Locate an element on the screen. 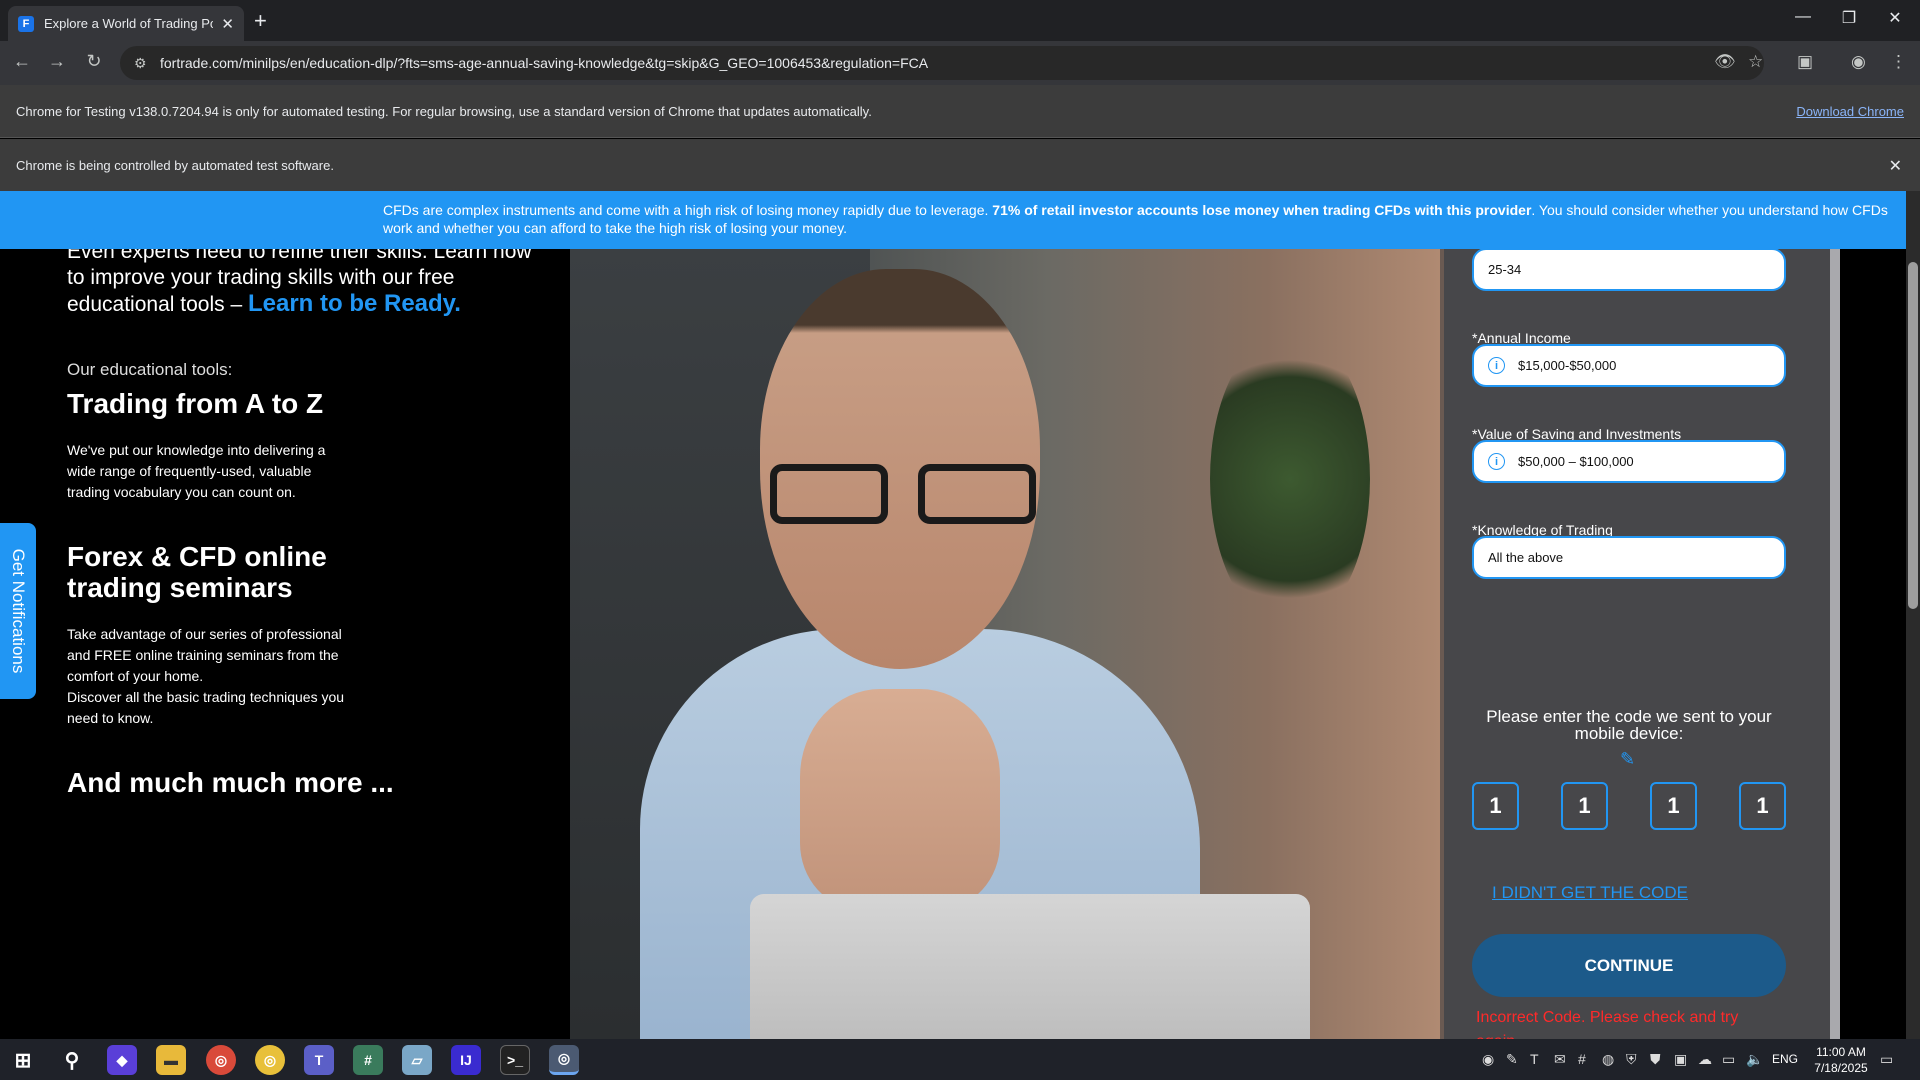 The image size is (1920, 1080). tools-label: Our educational tools: is located at coordinates (150, 369).